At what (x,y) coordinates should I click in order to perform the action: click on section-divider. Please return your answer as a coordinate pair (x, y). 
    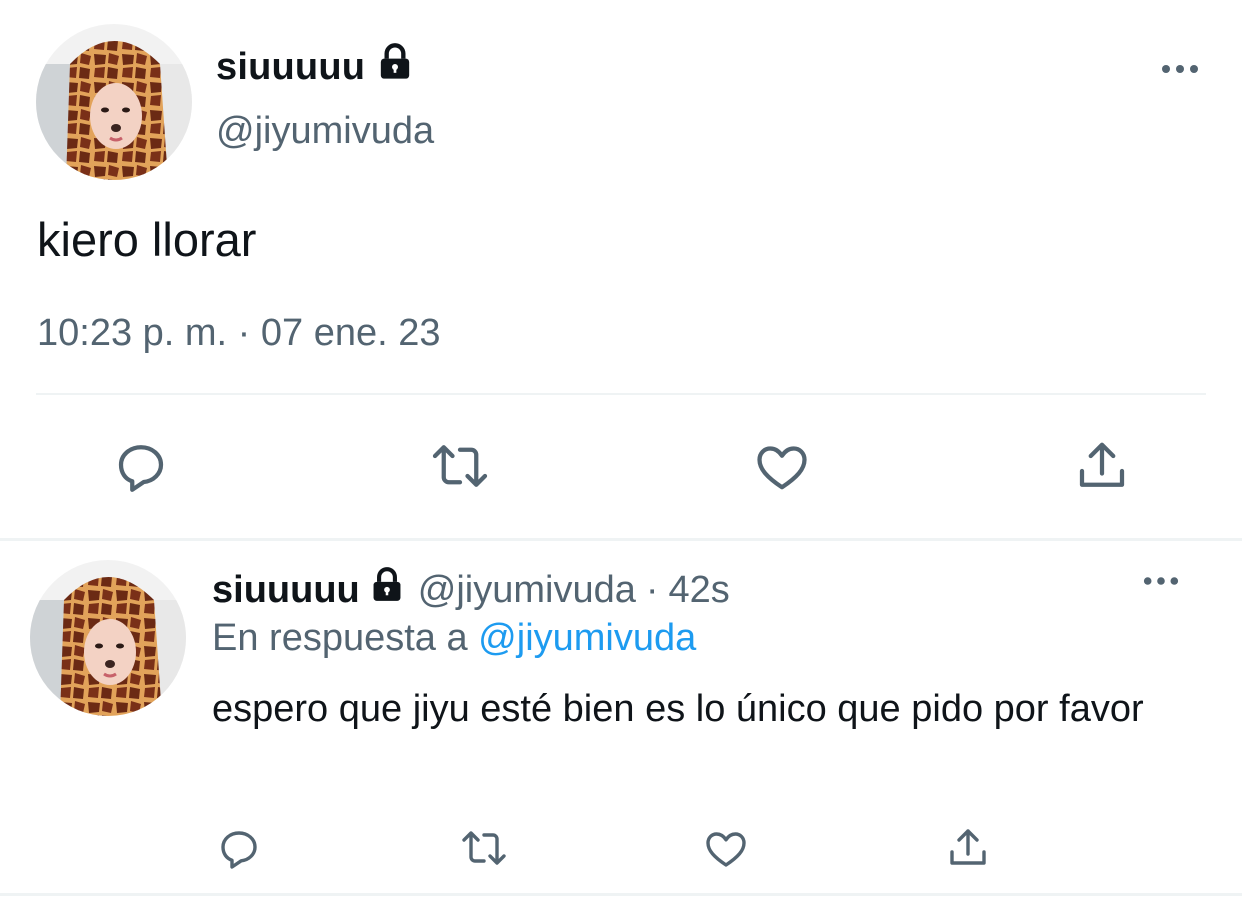
    Looking at the image, I should click on (621, 539).